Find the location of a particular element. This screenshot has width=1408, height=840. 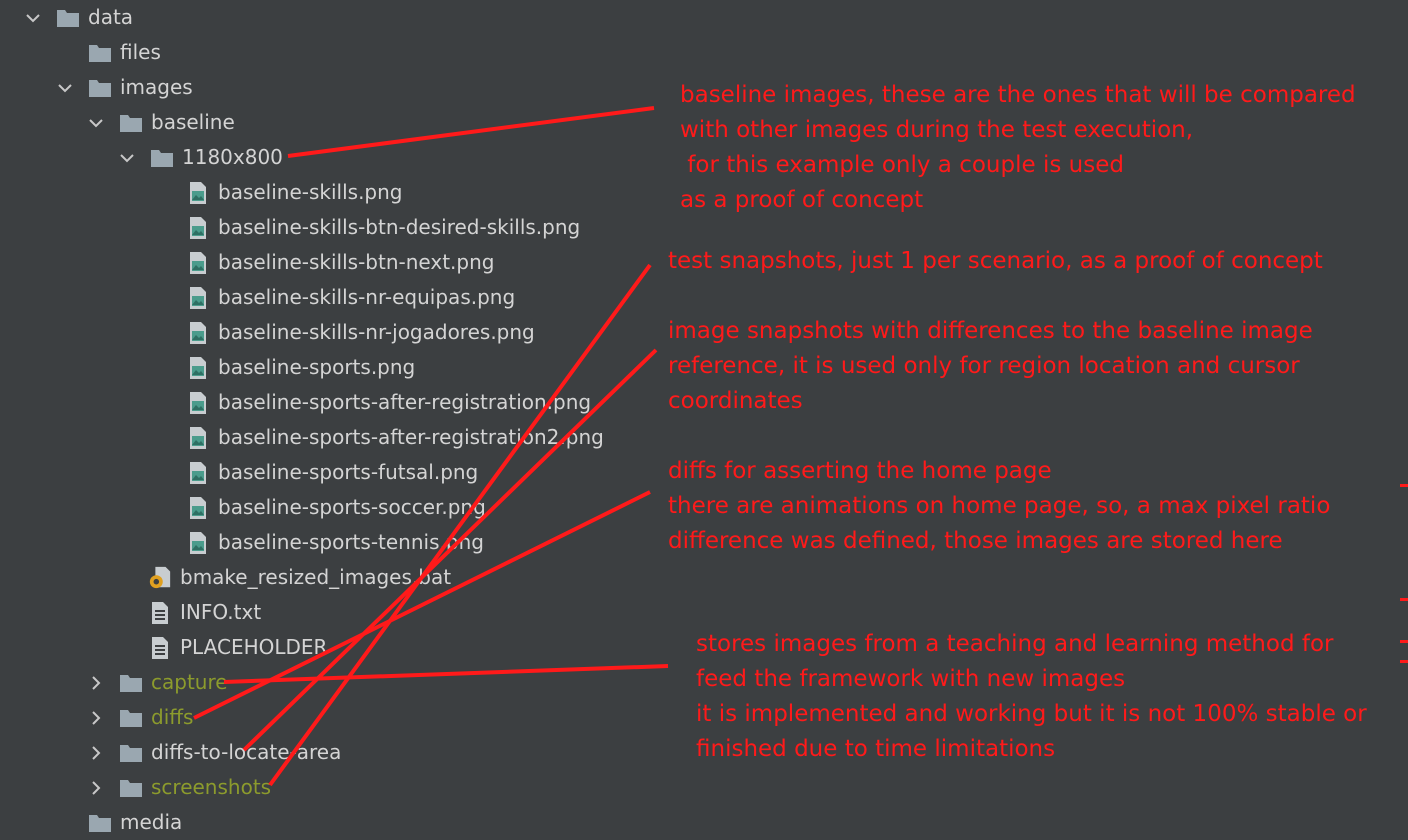

tree-item-label: baseline-skills-btn-next.png is located at coordinates (356, 262).